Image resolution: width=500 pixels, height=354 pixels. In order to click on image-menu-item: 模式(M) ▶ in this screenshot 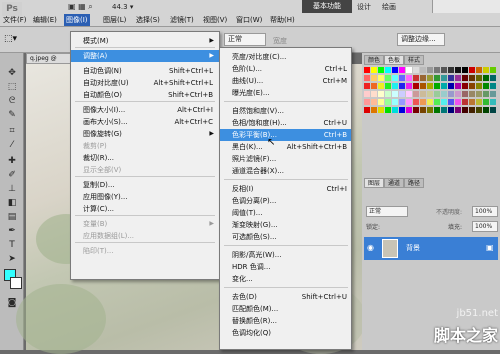, I will do `click(145, 41)`.